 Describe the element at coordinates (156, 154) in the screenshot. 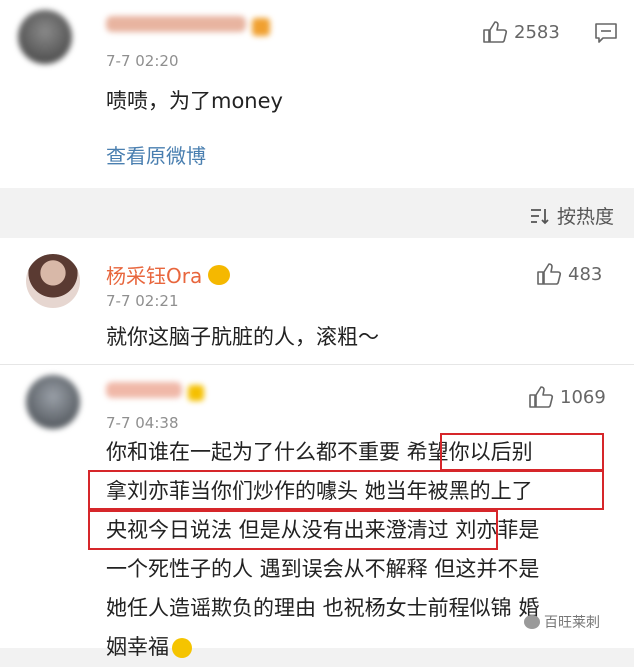

I see `view-original-link: 查看原微博` at that location.